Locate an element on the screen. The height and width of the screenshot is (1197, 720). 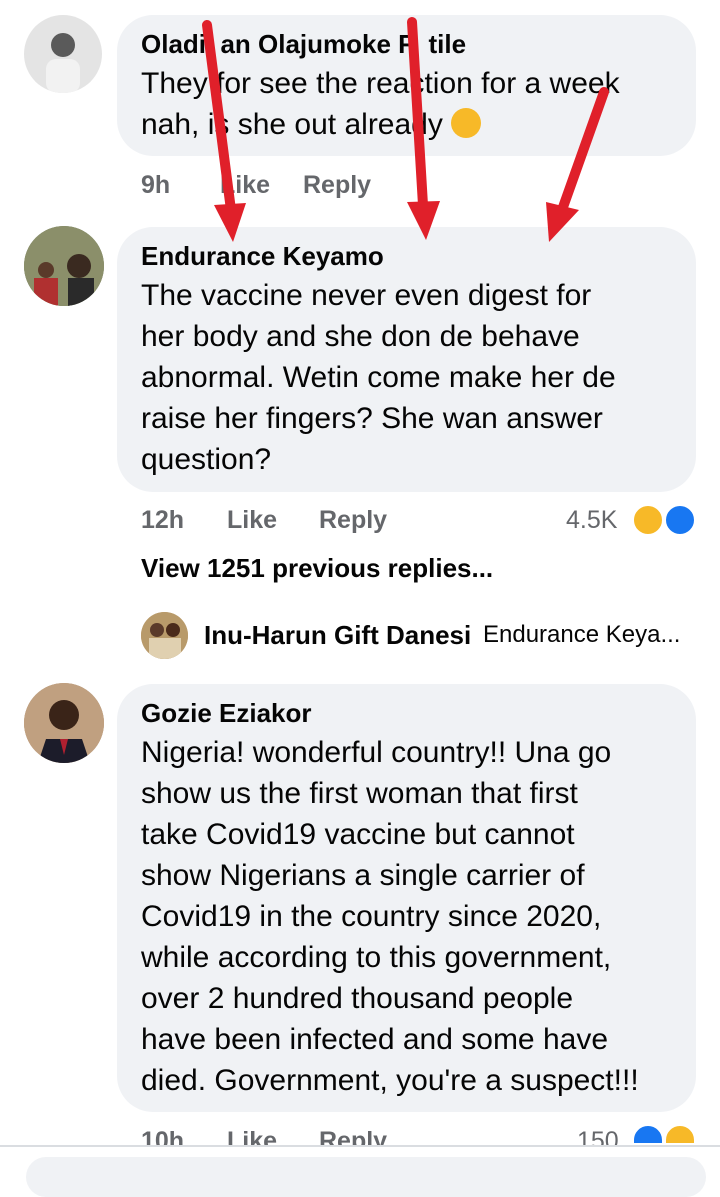
comment-actions: 9h Like Reply is located at coordinates (341, 185).